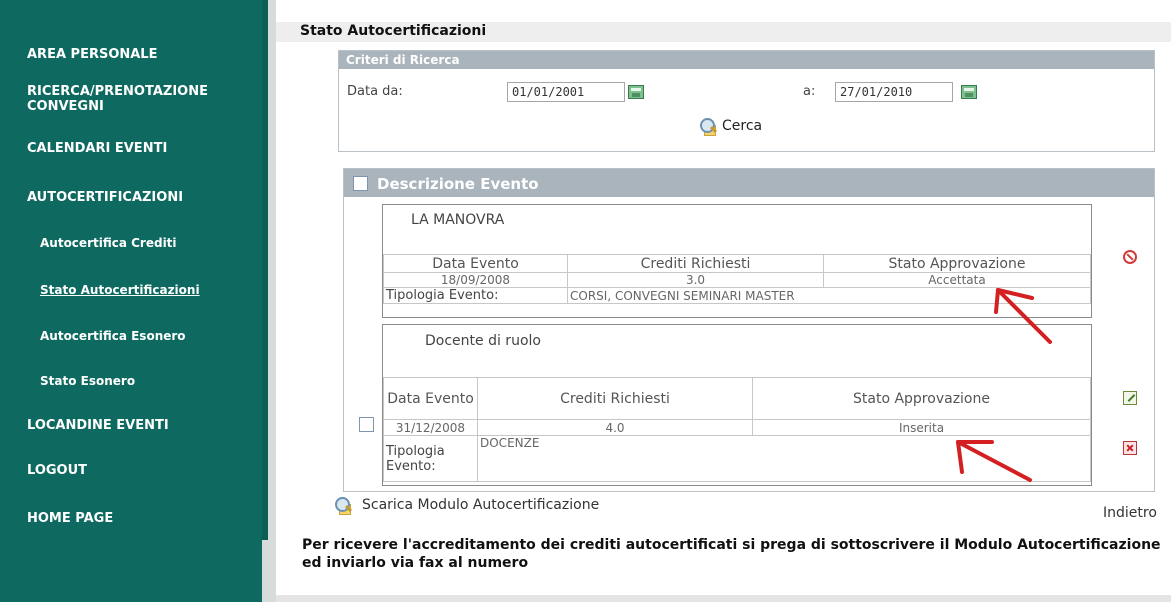 The height and width of the screenshot is (602, 1171). I want to click on date-to-input, so click(894, 92).